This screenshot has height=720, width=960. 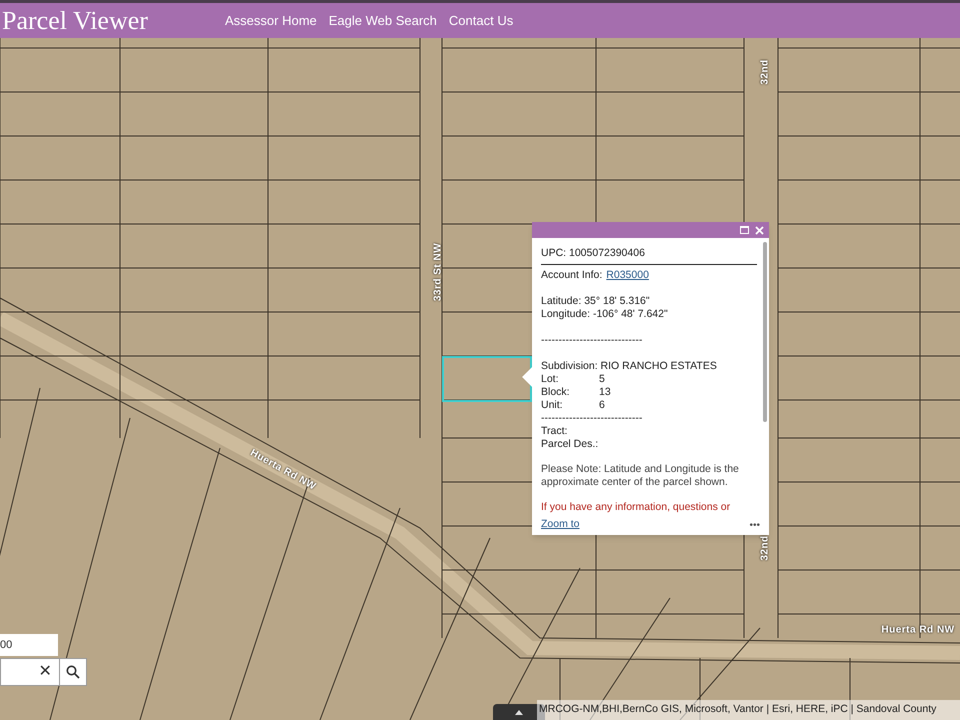 What do you see at coordinates (73, 672) in the screenshot?
I see `search-icon` at bounding box center [73, 672].